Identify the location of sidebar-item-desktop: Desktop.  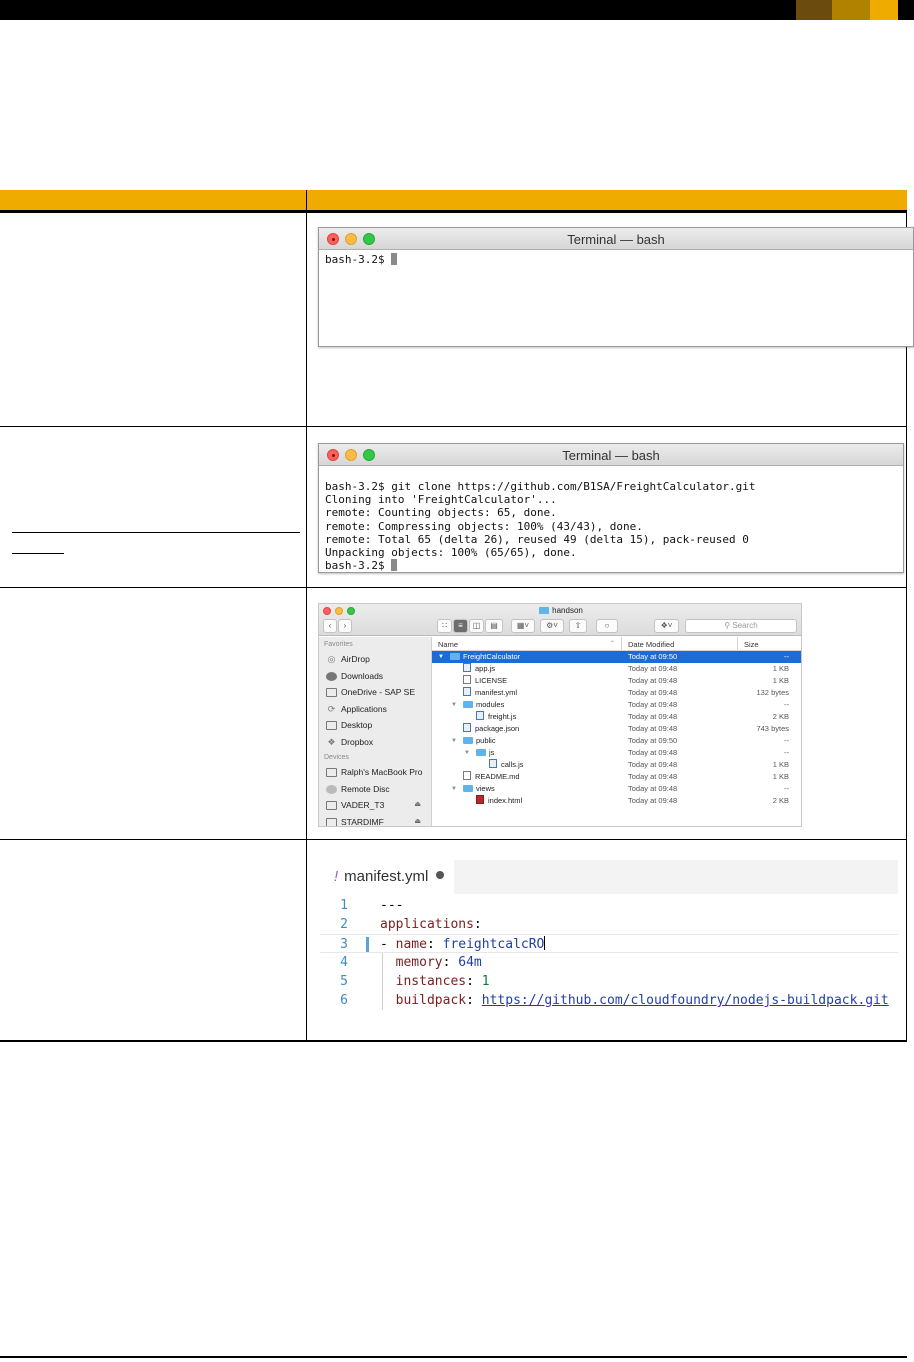
(375, 725).